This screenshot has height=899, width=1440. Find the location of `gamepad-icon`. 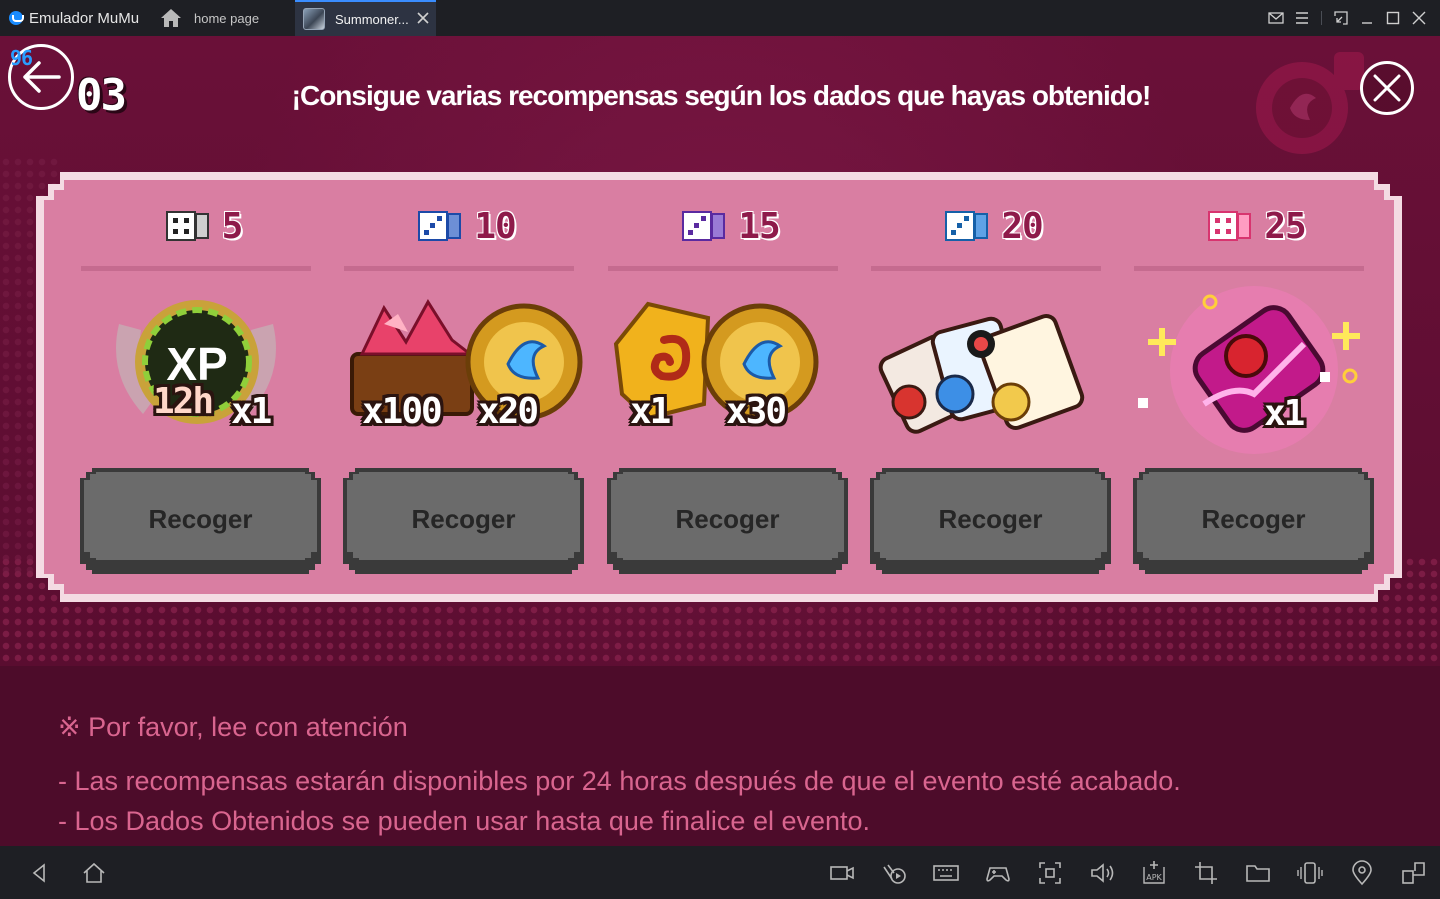

gamepad-icon is located at coordinates (998, 874).